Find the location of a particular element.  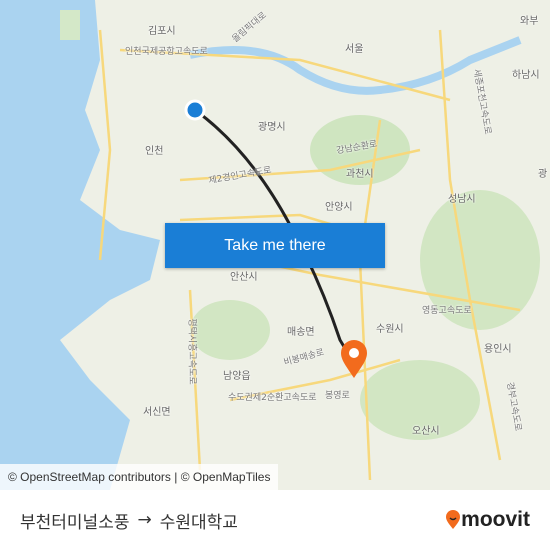

origin-name: 부천터미널소풍 is located at coordinates (75, 522).